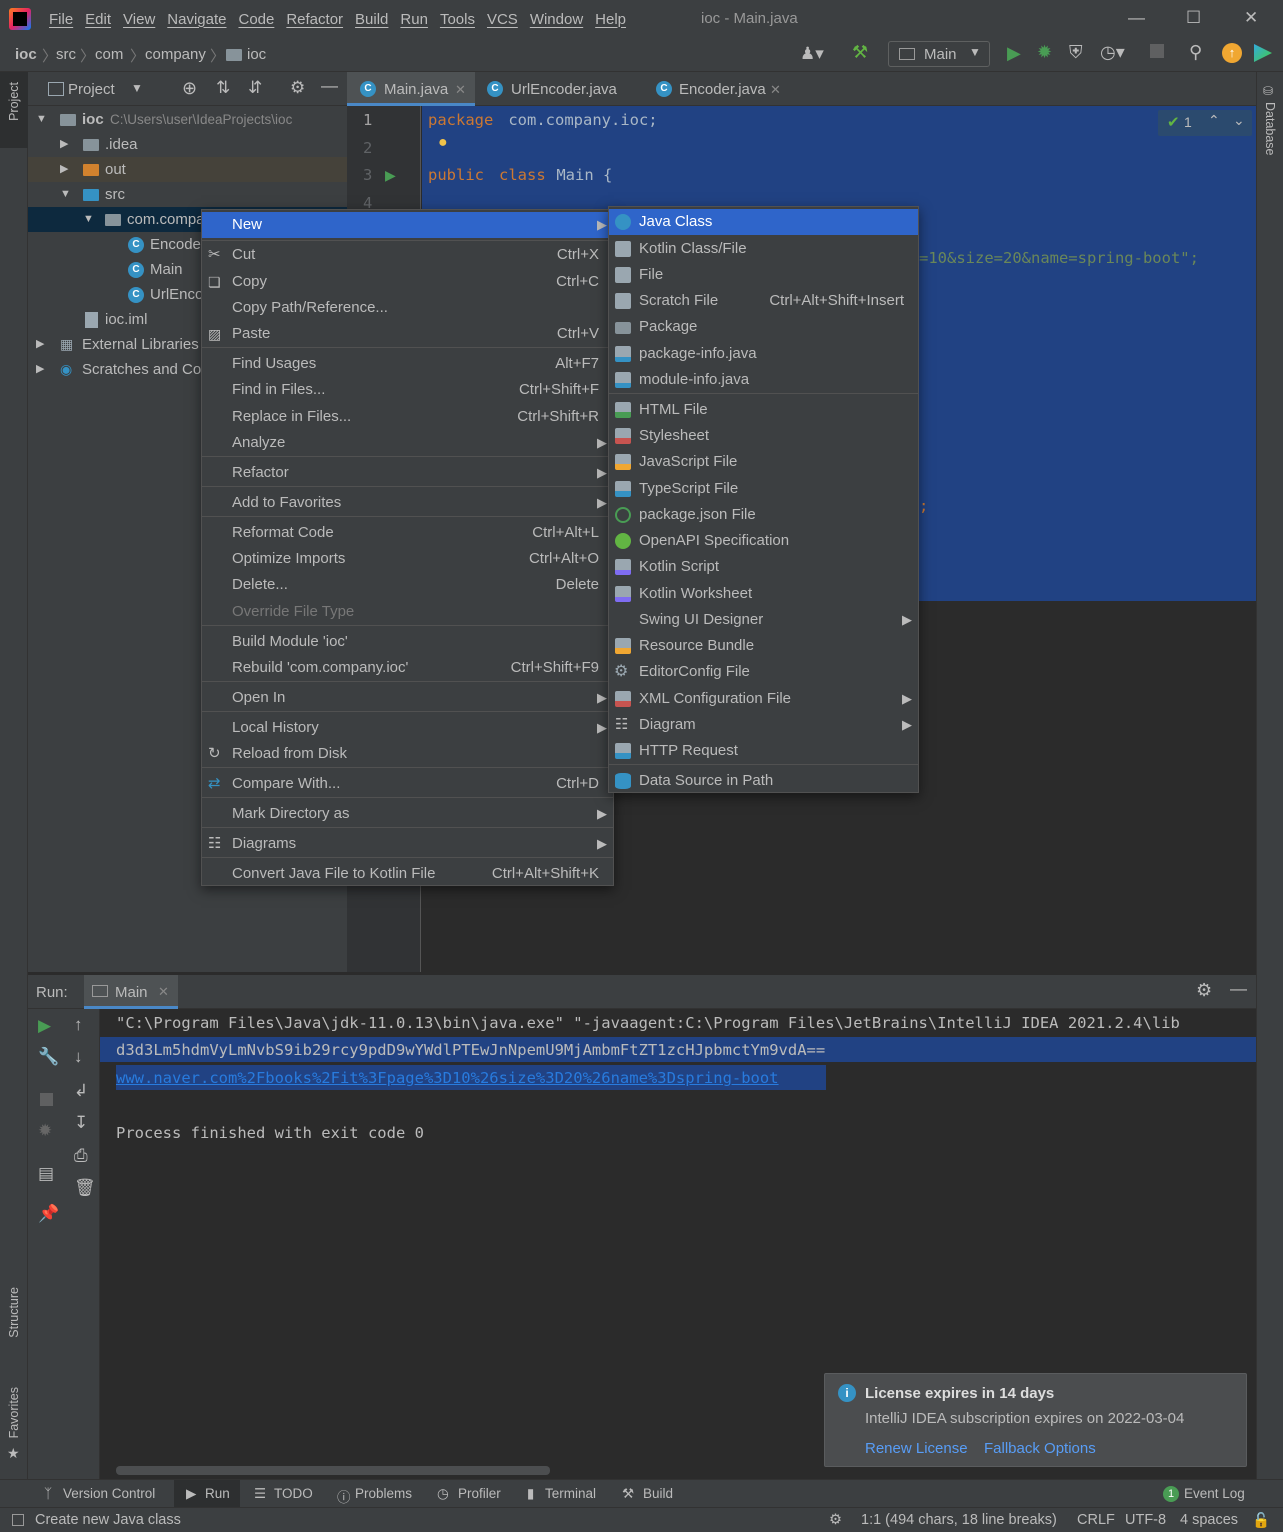 This screenshot has height=1532, width=1283. What do you see at coordinates (1205, 123) in the screenshot?
I see `inspection-widget: ✔ 1 ⌃ ⌄` at bounding box center [1205, 123].